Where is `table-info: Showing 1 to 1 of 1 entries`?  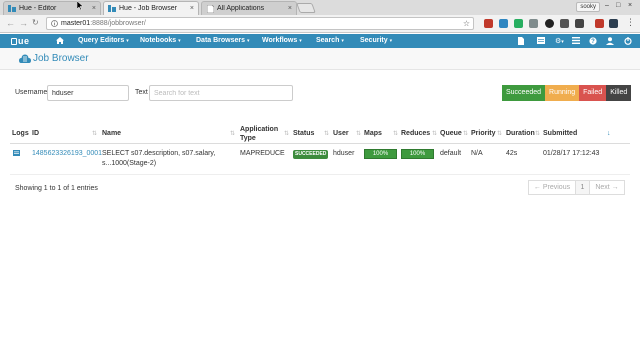
table-info: Showing 1 to 1 of 1 entries is located at coordinates (56, 188).